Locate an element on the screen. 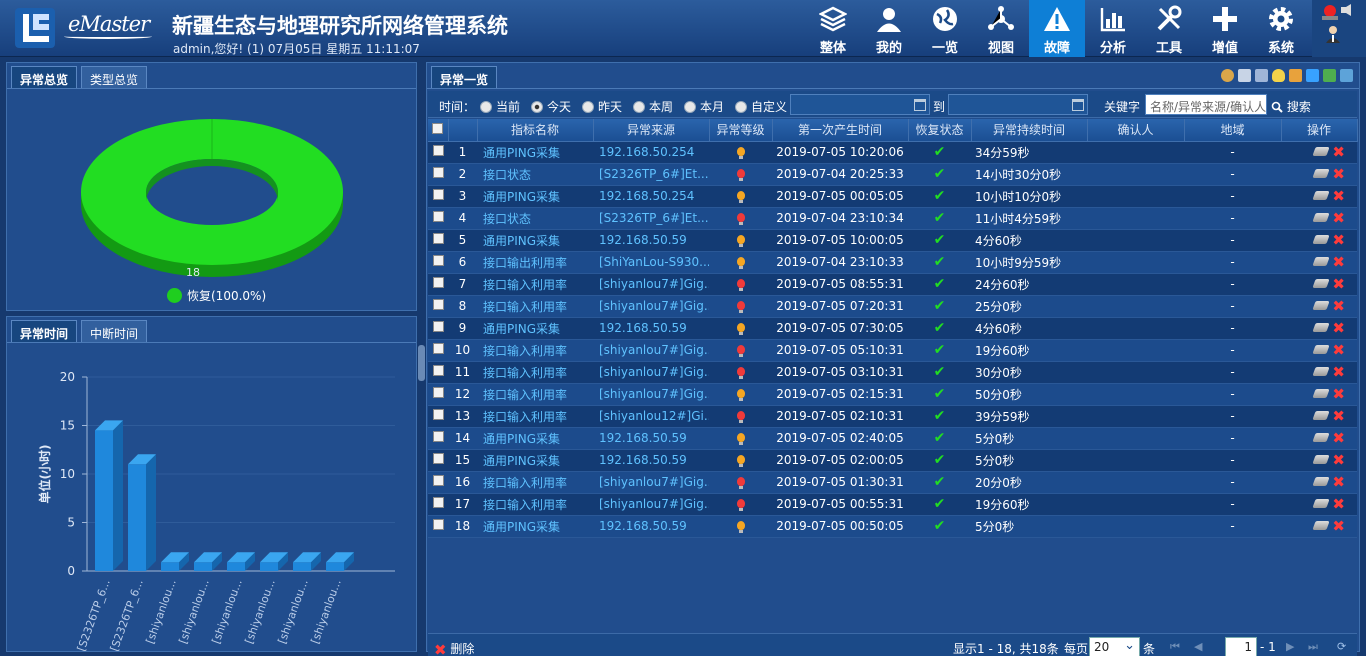 Image resolution: width=1366 pixels, height=656 pixels. delete-button: ✖ 删除 is located at coordinates (454, 648).